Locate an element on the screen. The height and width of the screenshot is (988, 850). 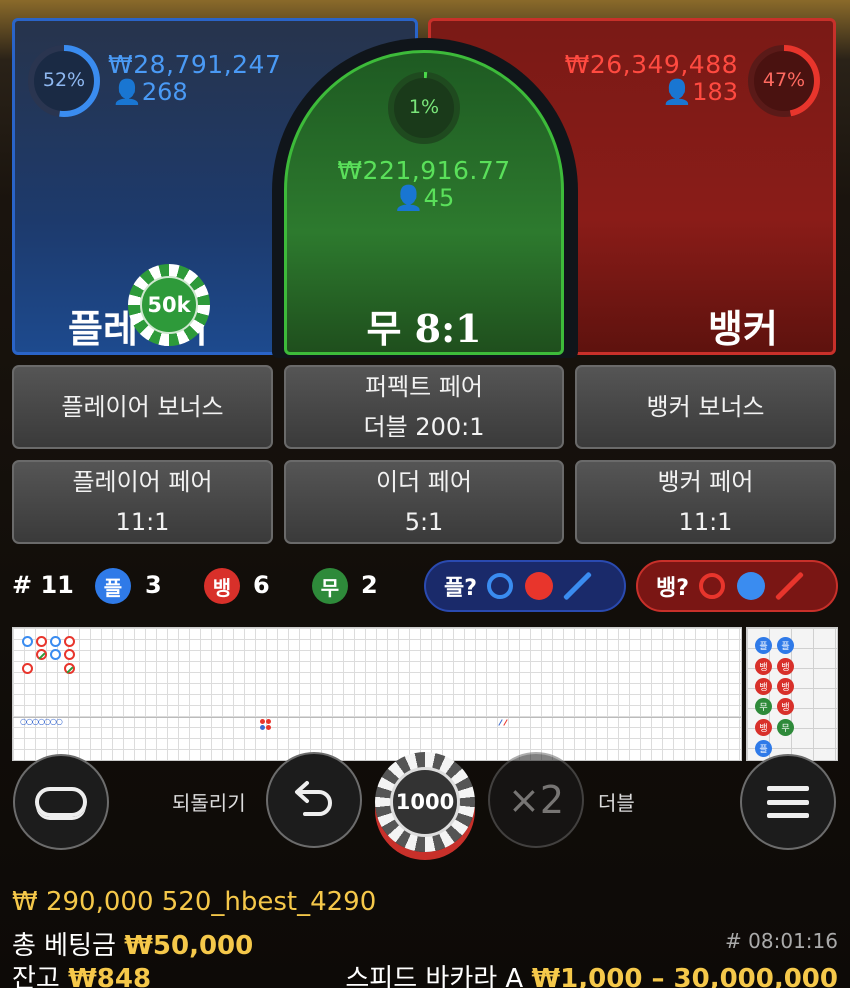
button-label: 뱅커 보너스 is located at coordinates (705, 407).